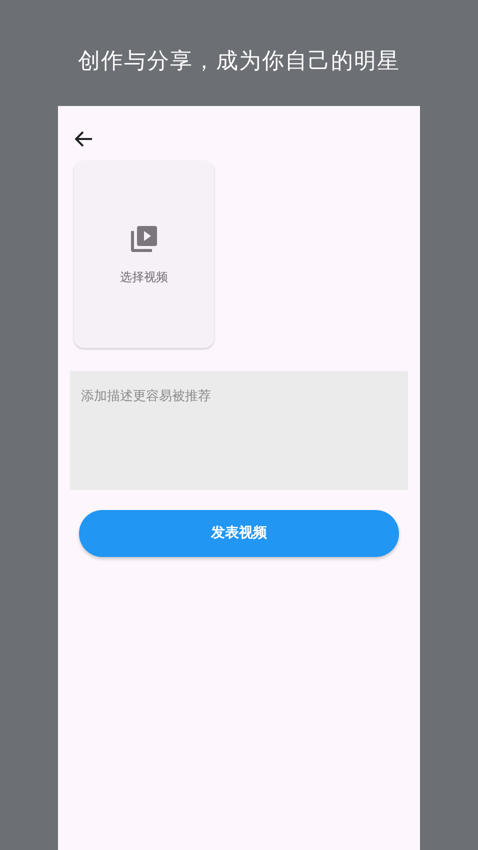 Image resolution: width=478 pixels, height=850 pixels. I want to click on video-picker-card: 选择视频, so click(144, 254).